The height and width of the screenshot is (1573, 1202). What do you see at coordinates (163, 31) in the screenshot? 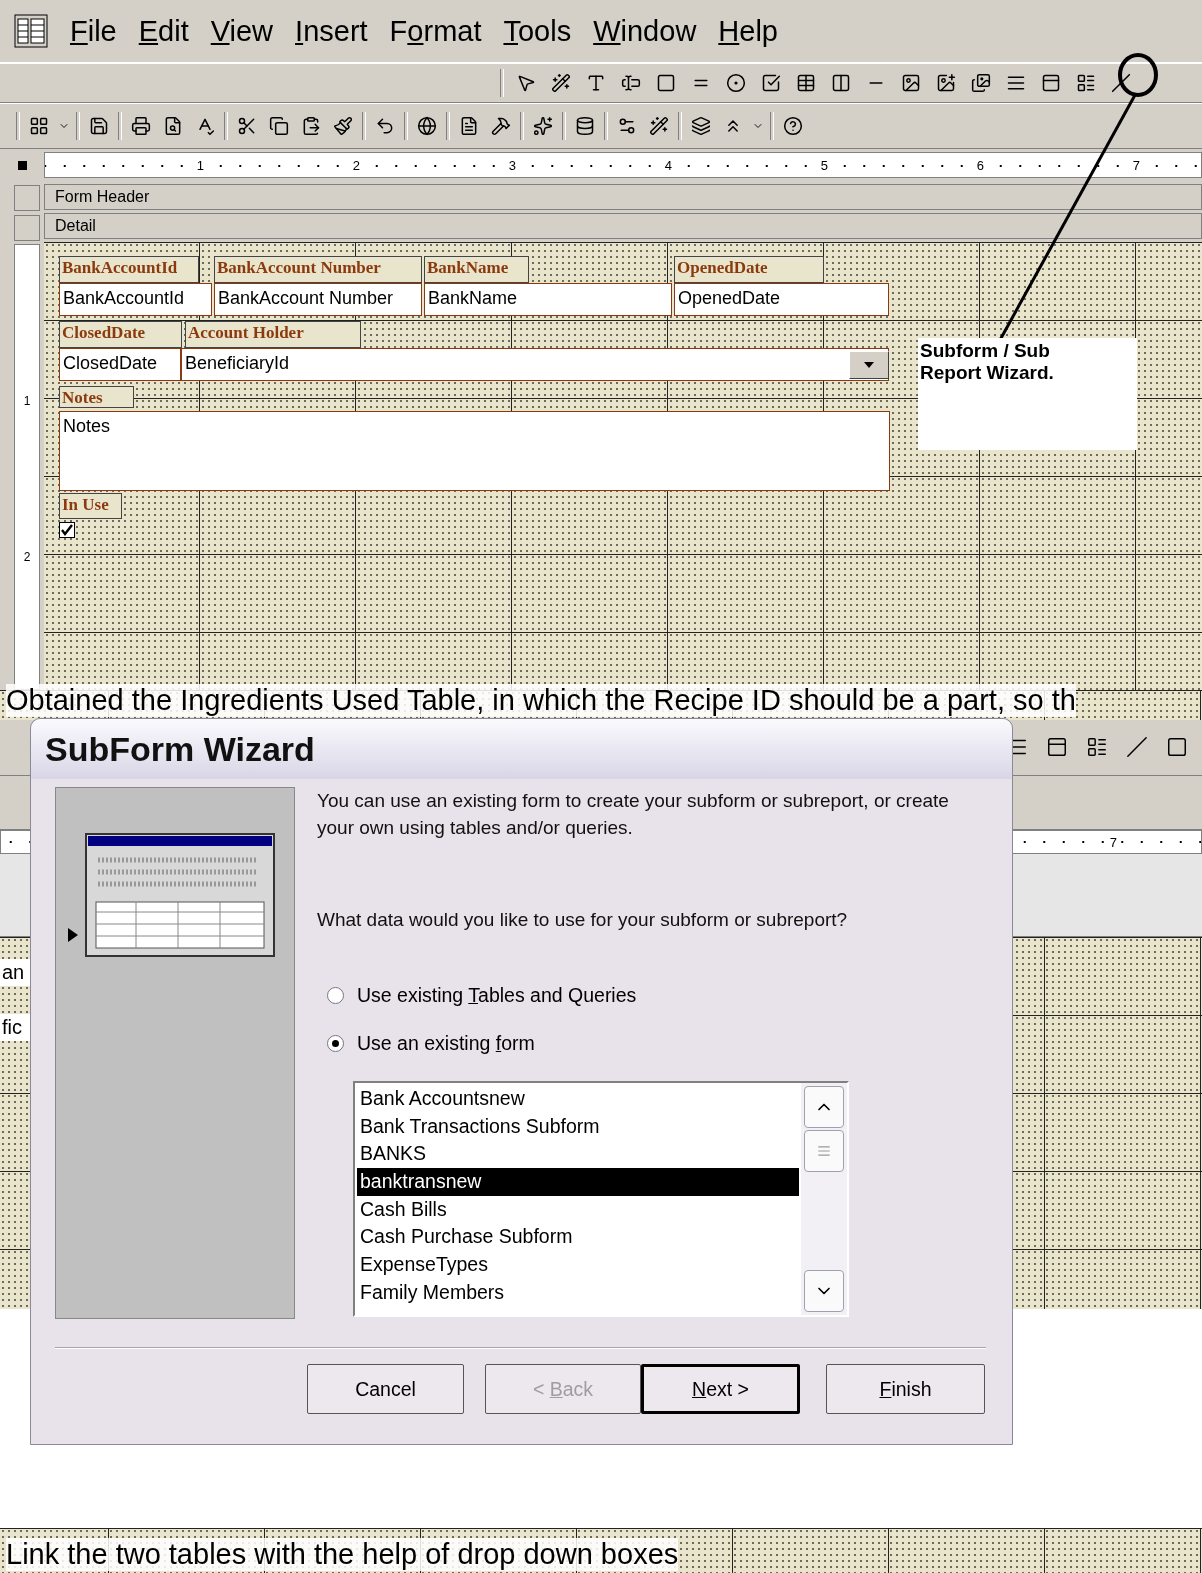
I see `menu-item: Edit` at bounding box center [163, 31].